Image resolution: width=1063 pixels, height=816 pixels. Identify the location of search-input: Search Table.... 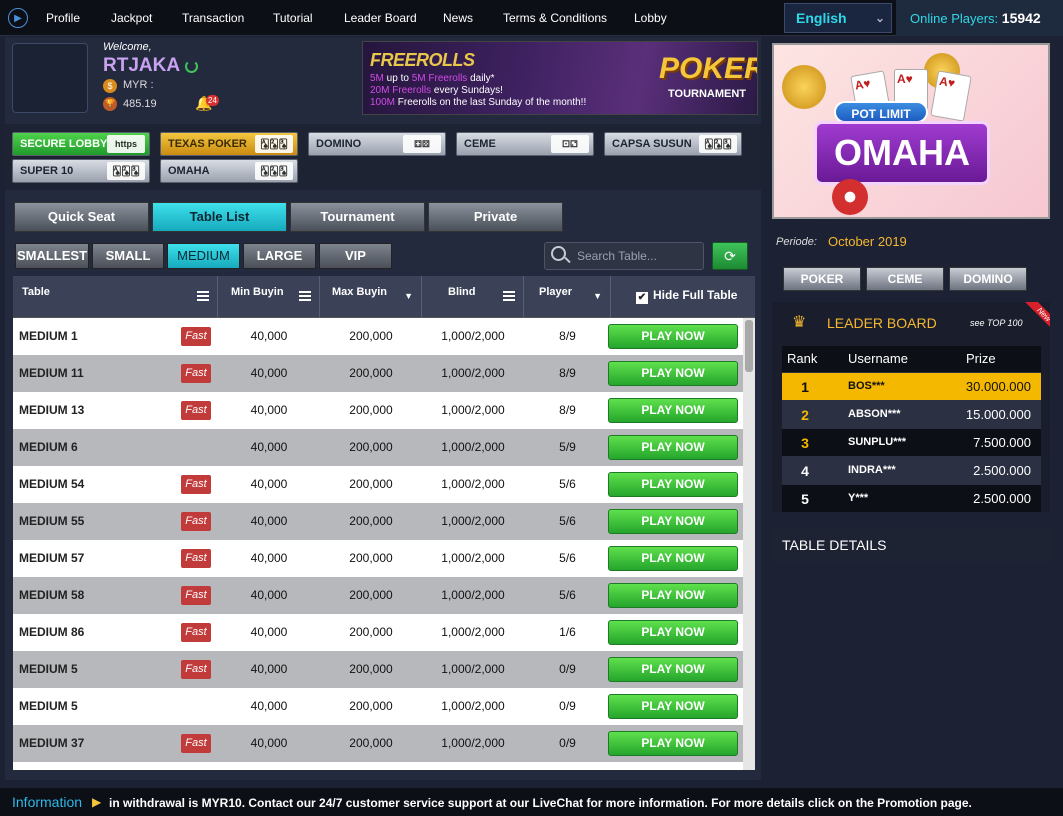
(624, 256).